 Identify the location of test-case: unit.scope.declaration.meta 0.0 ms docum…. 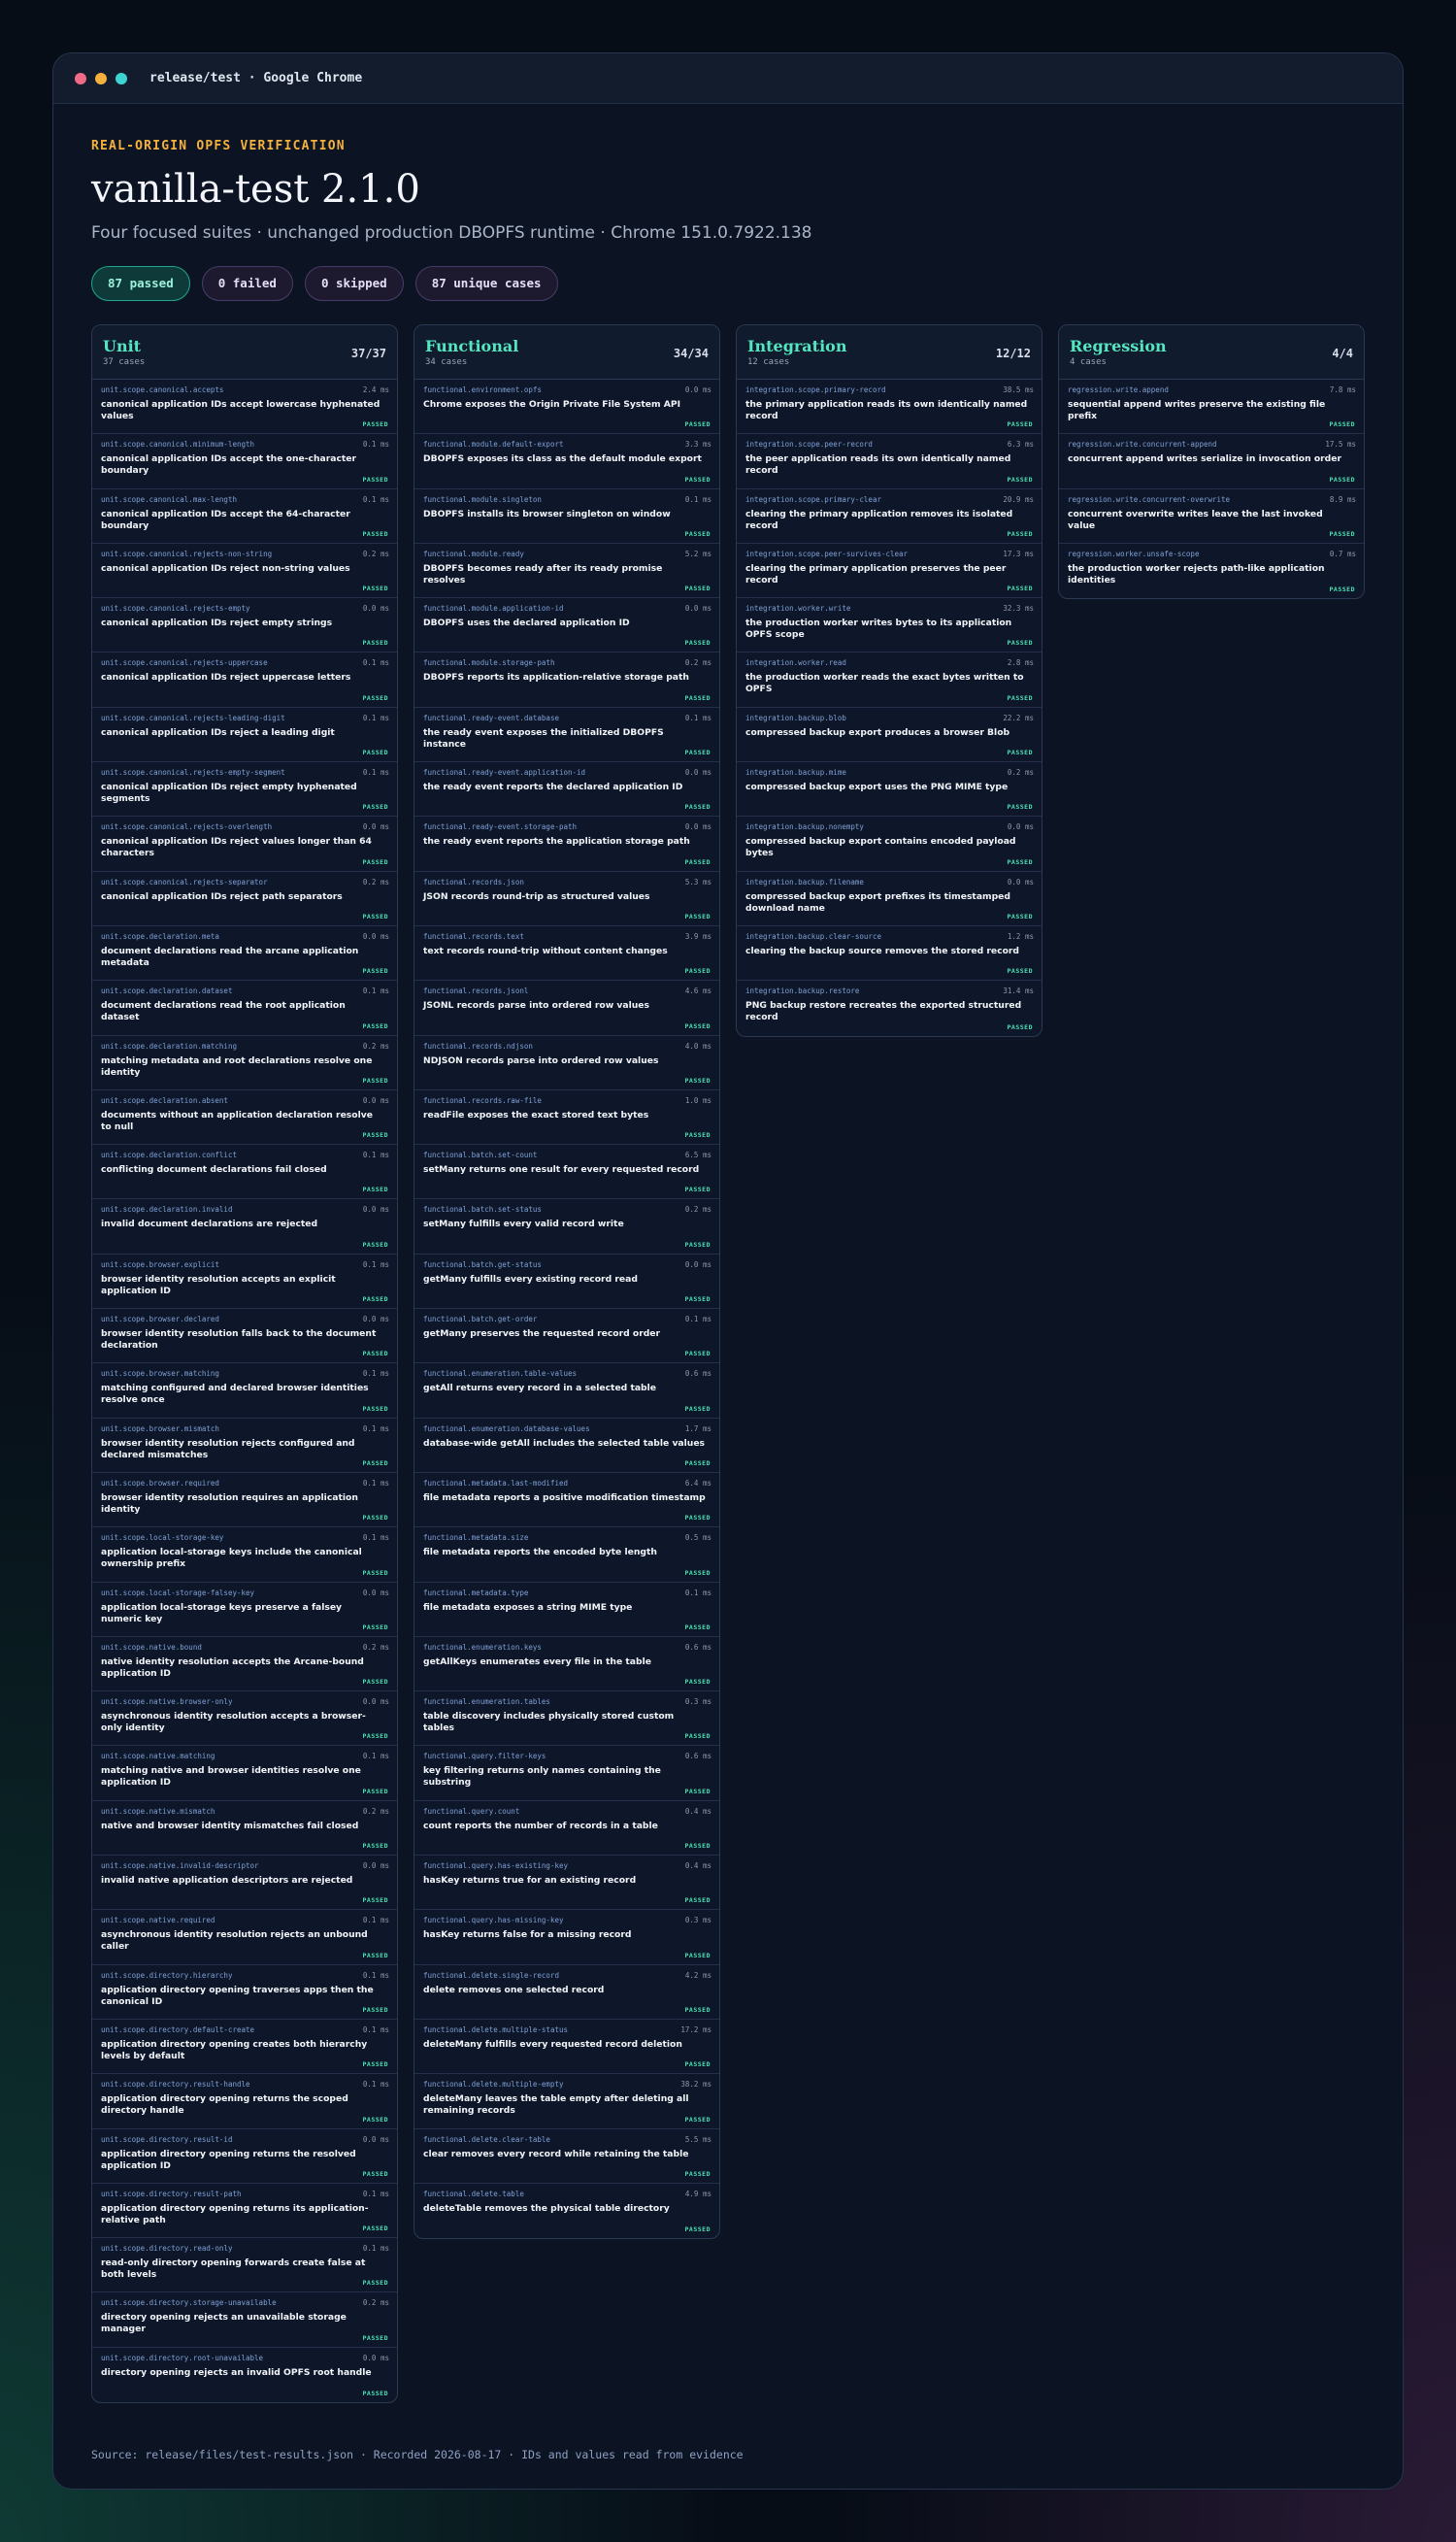
(244, 954).